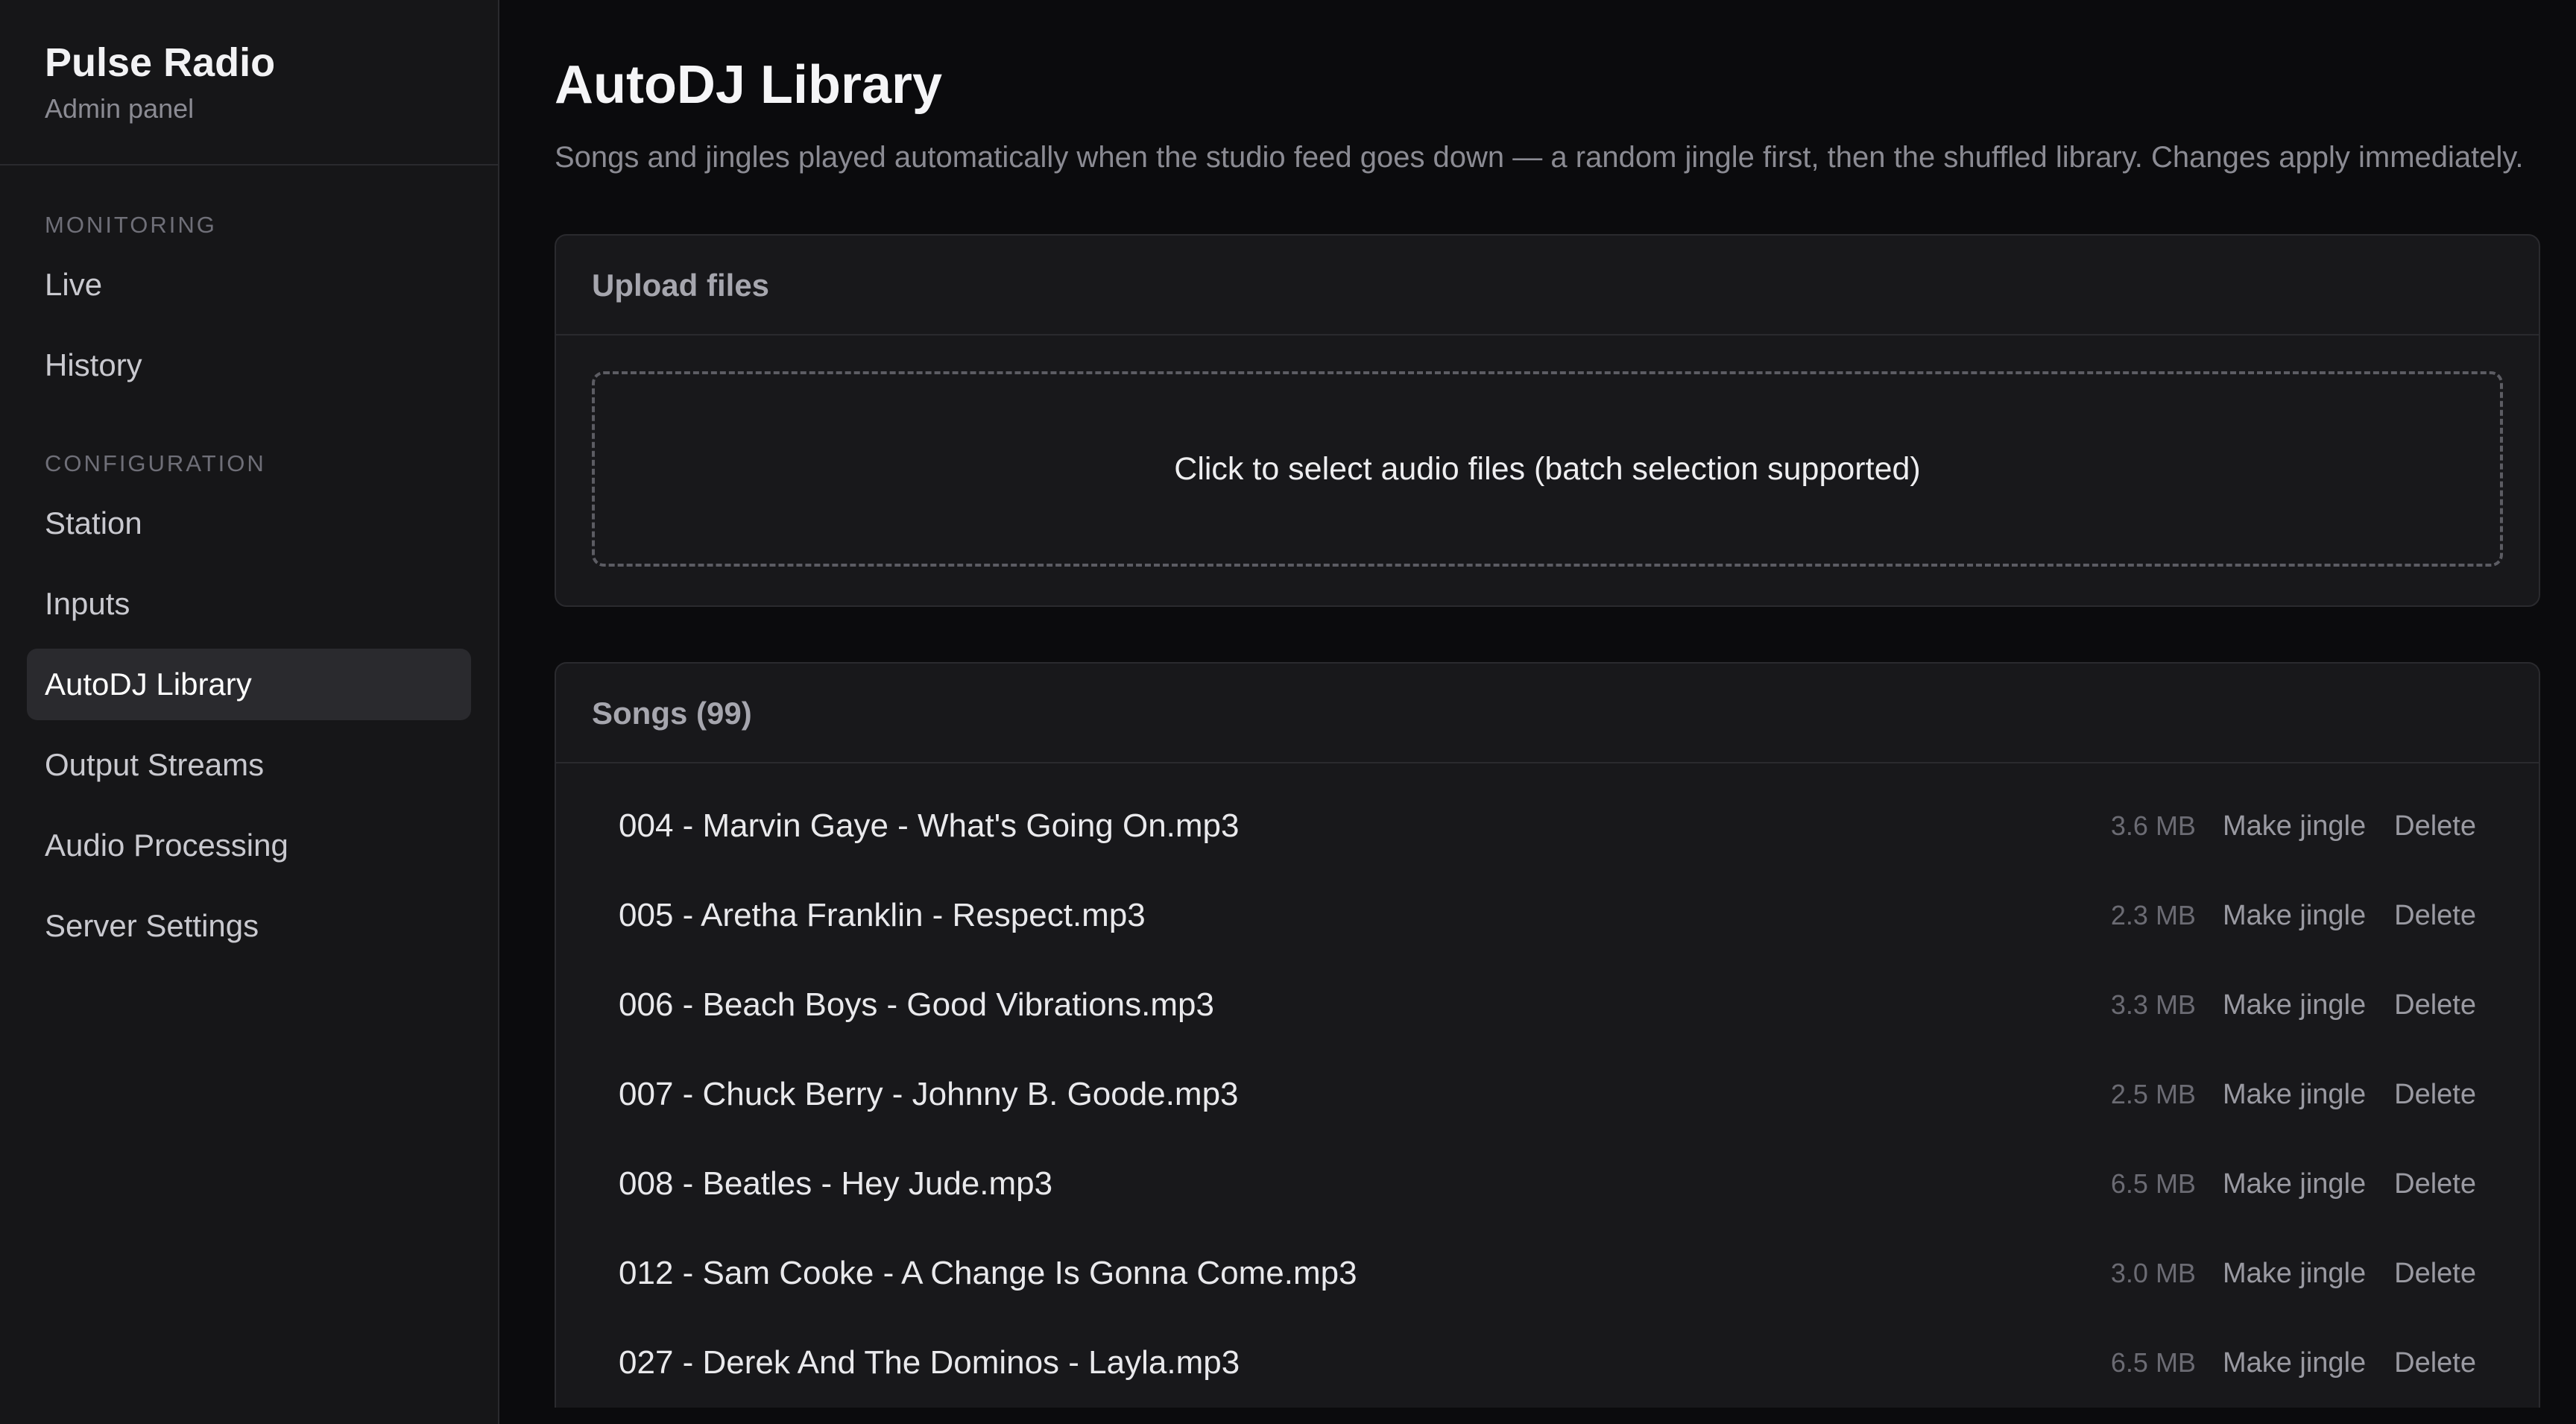 This screenshot has height=1424, width=2576. What do you see at coordinates (916, 1005) in the screenshot?
I see `song-name: 006 - Beach Boys - Good Vibrations.mp3` at bounding box center [916, 1005].